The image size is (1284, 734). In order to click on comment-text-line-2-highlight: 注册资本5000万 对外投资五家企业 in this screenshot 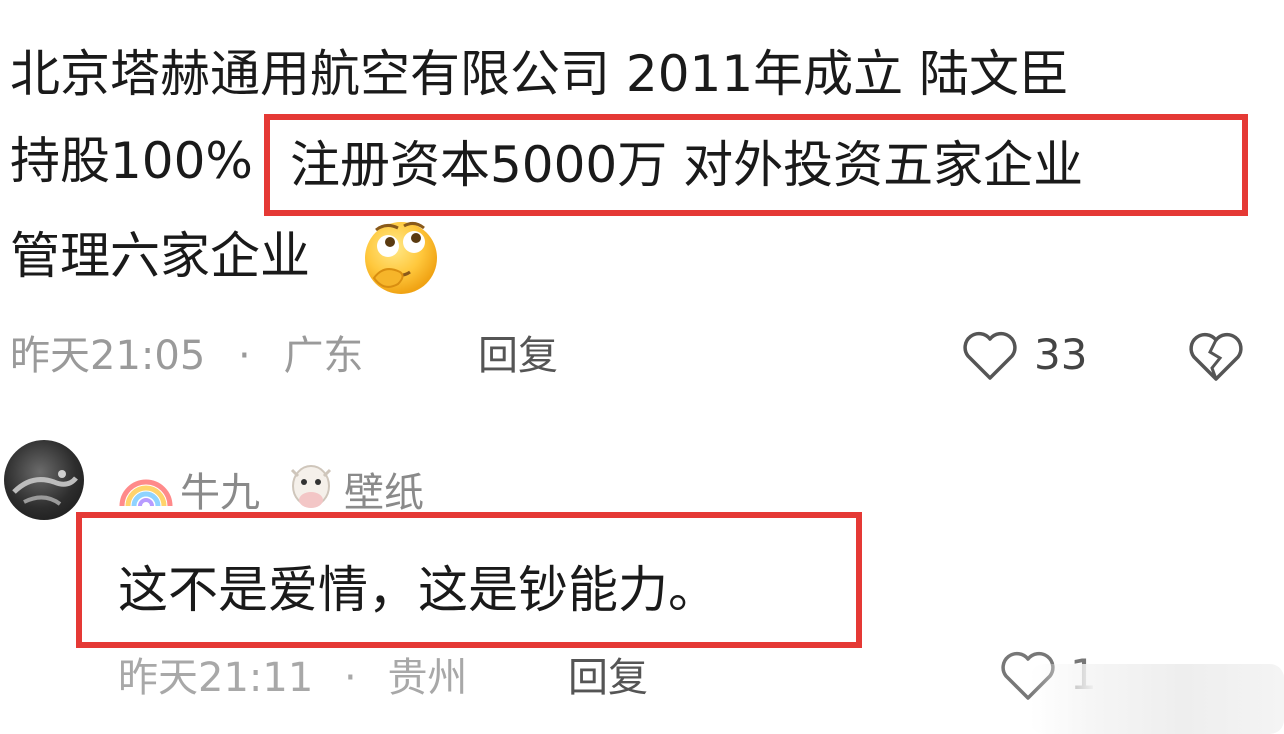, I will do `click(687, 165)`.